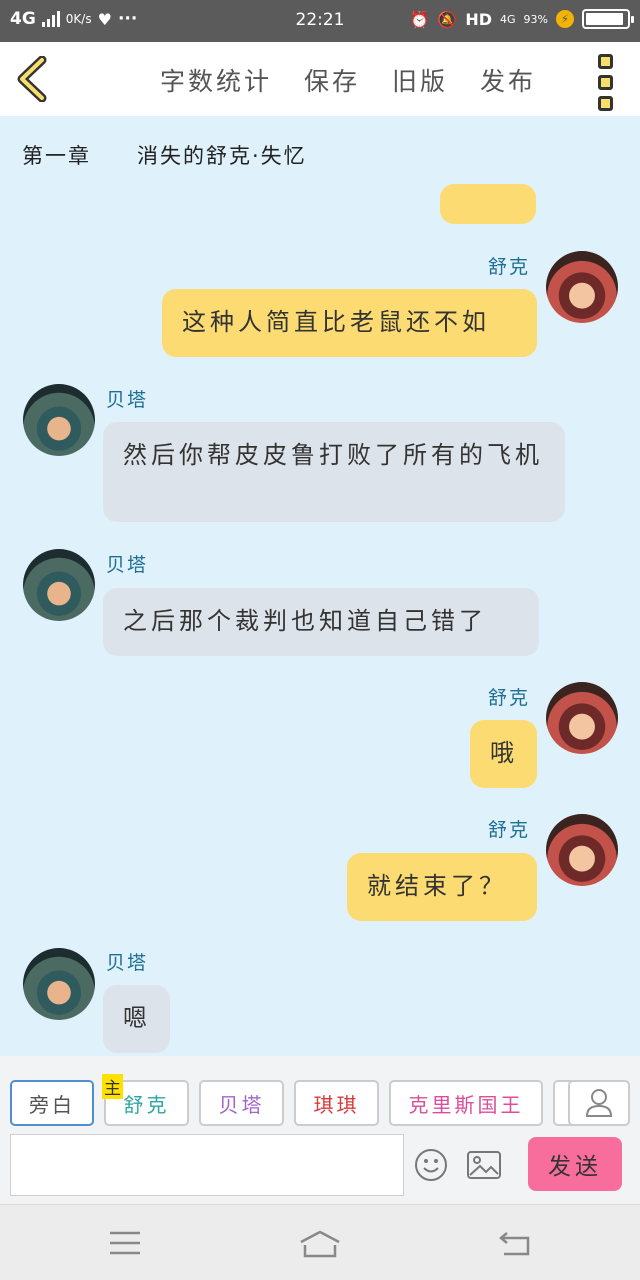  I want to click on message-bubble: 这种人简直比老鼠还不如, so click(349, 323).